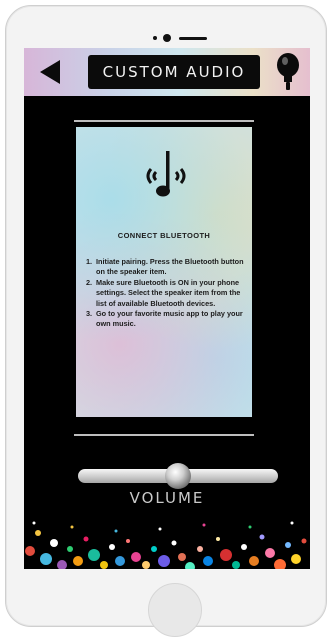 The height and width of the screenshot is (637, 333). I want to click on panel-top-divider, so click(164, 121).